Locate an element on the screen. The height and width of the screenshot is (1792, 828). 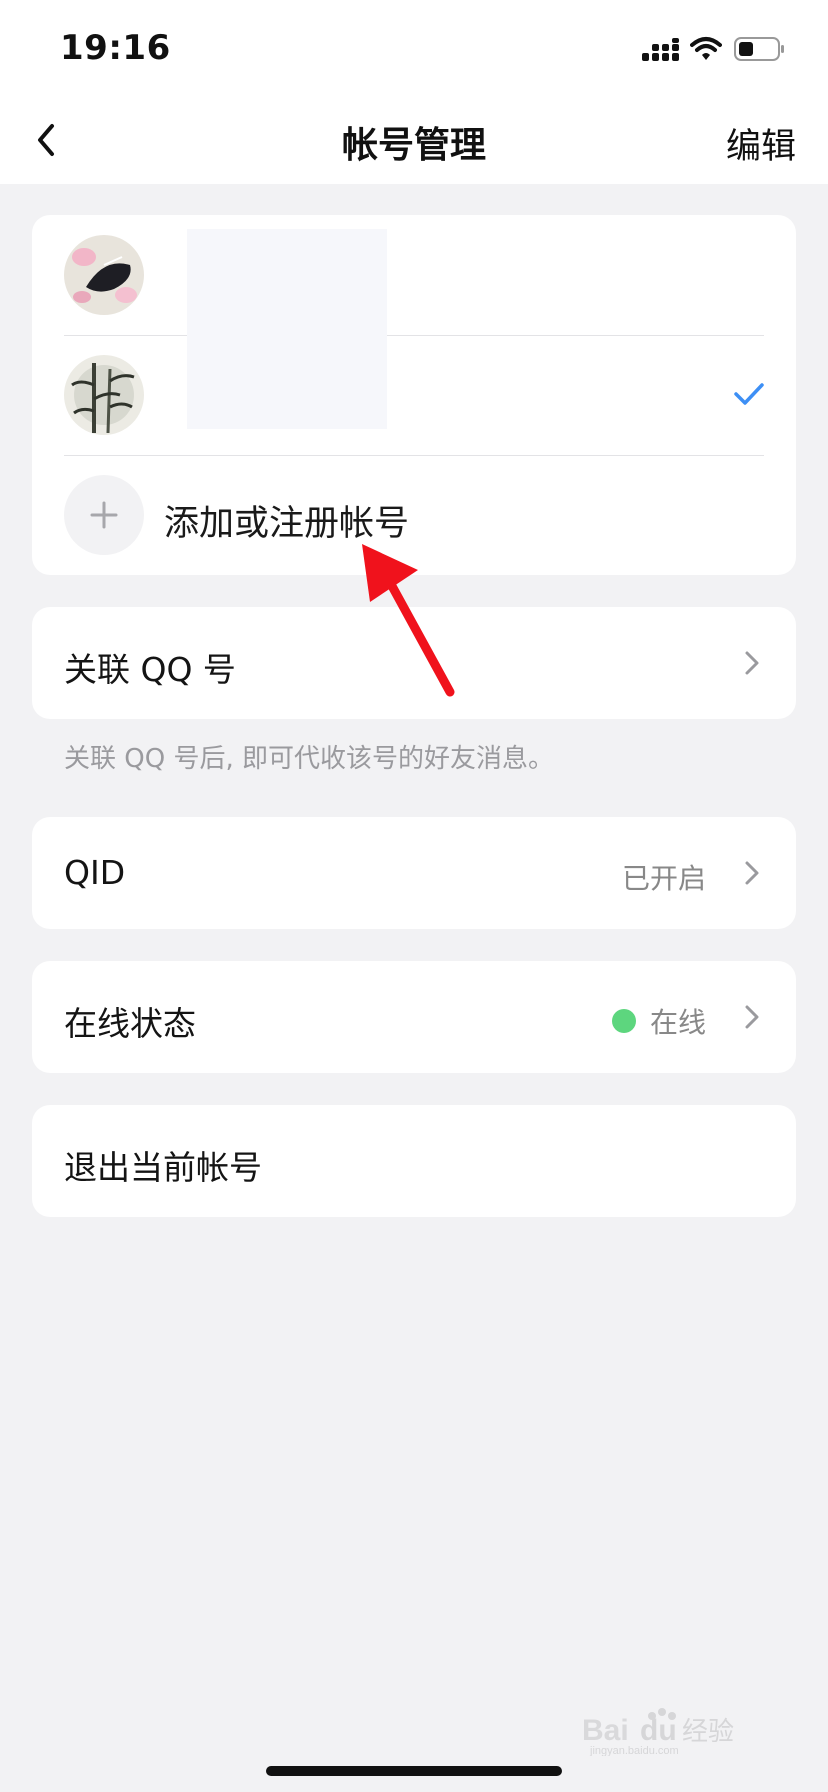
status-bar: 19:16 is located at coordinates (414, 48).